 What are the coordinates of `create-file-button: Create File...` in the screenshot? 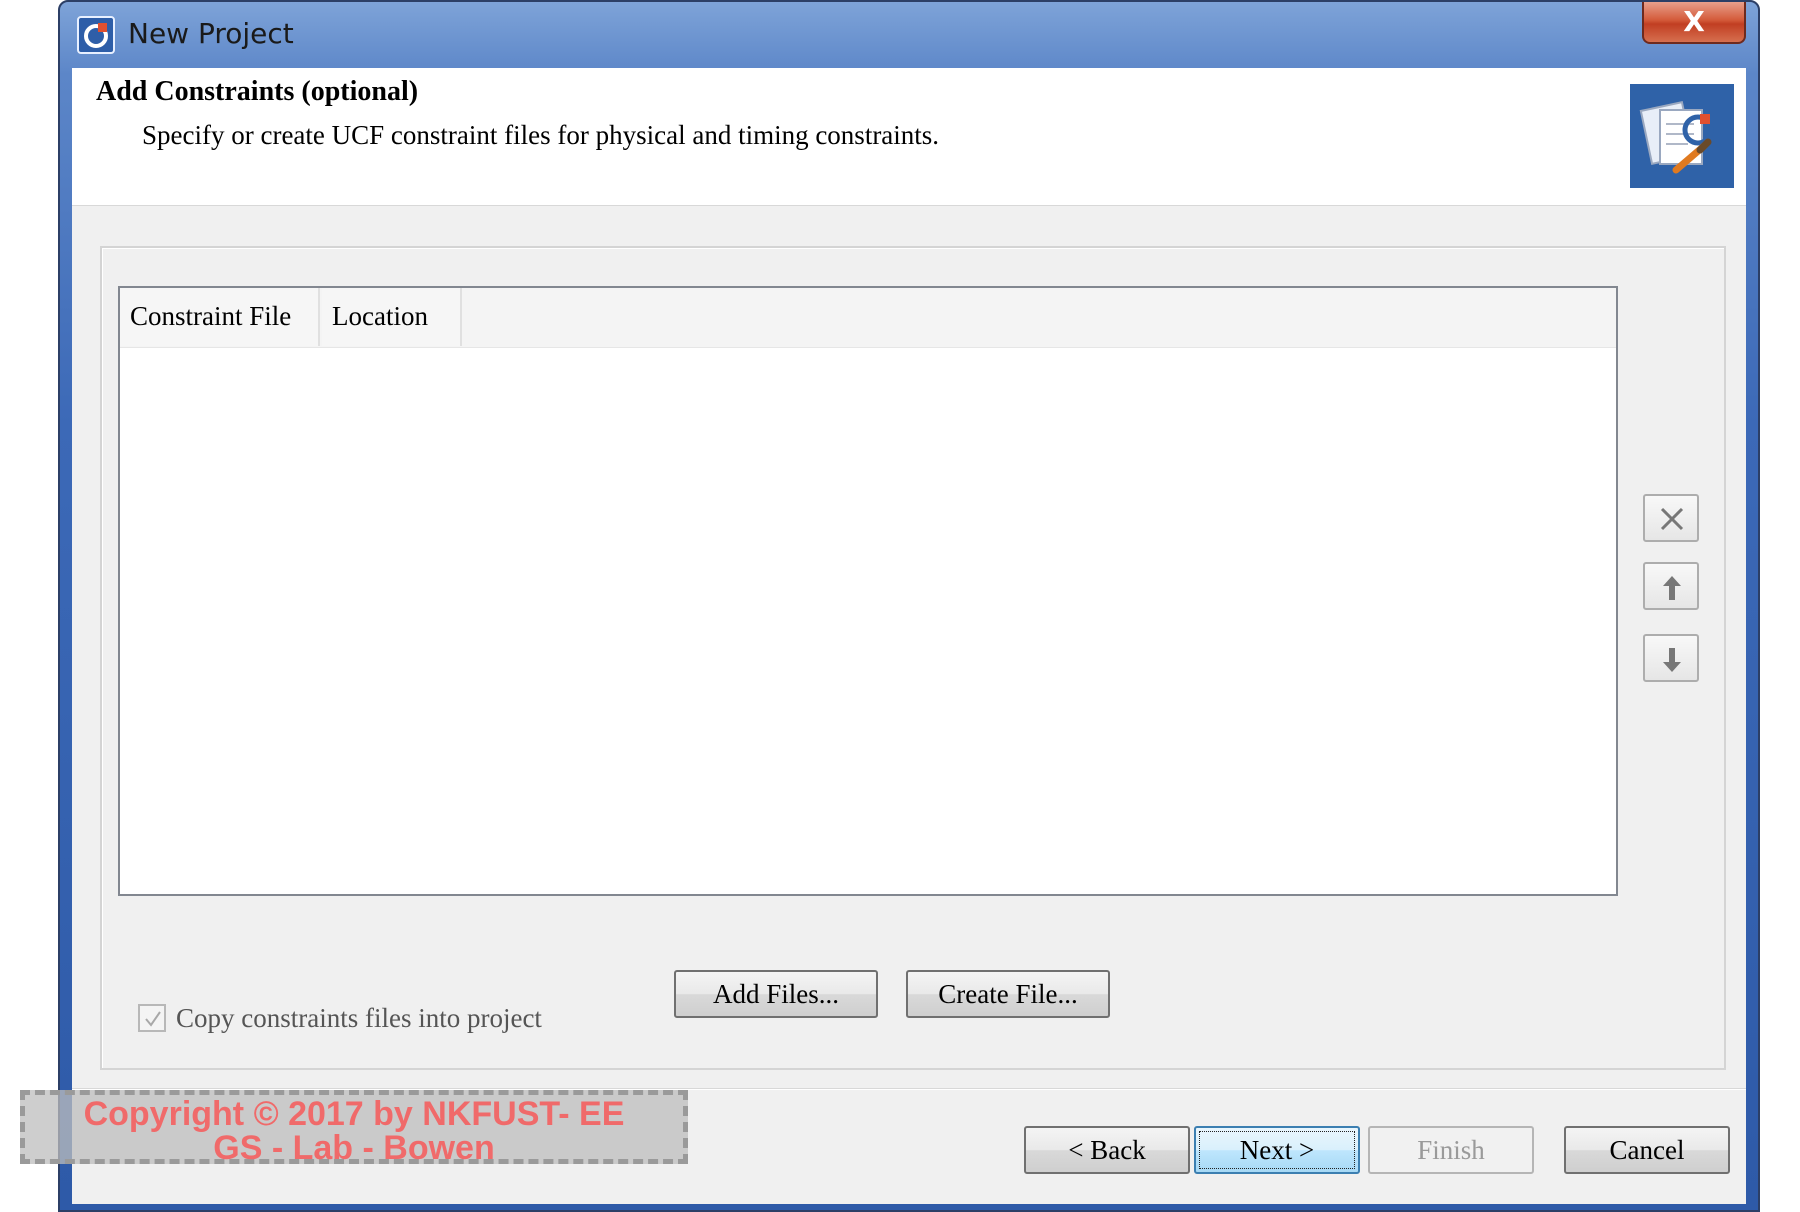 It's located at (1008, 994).